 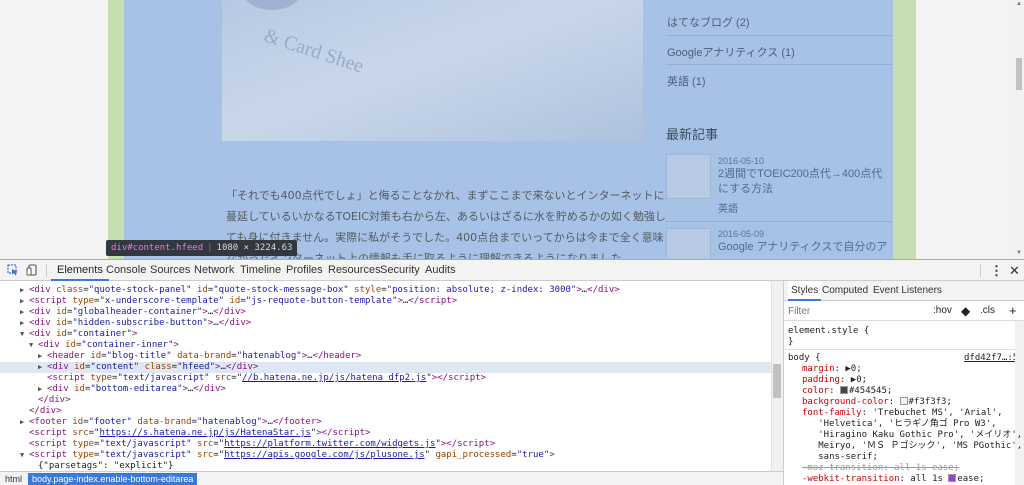 I want to click on tab-event-listeners: Event Listeners, so click(x=907, y=291).